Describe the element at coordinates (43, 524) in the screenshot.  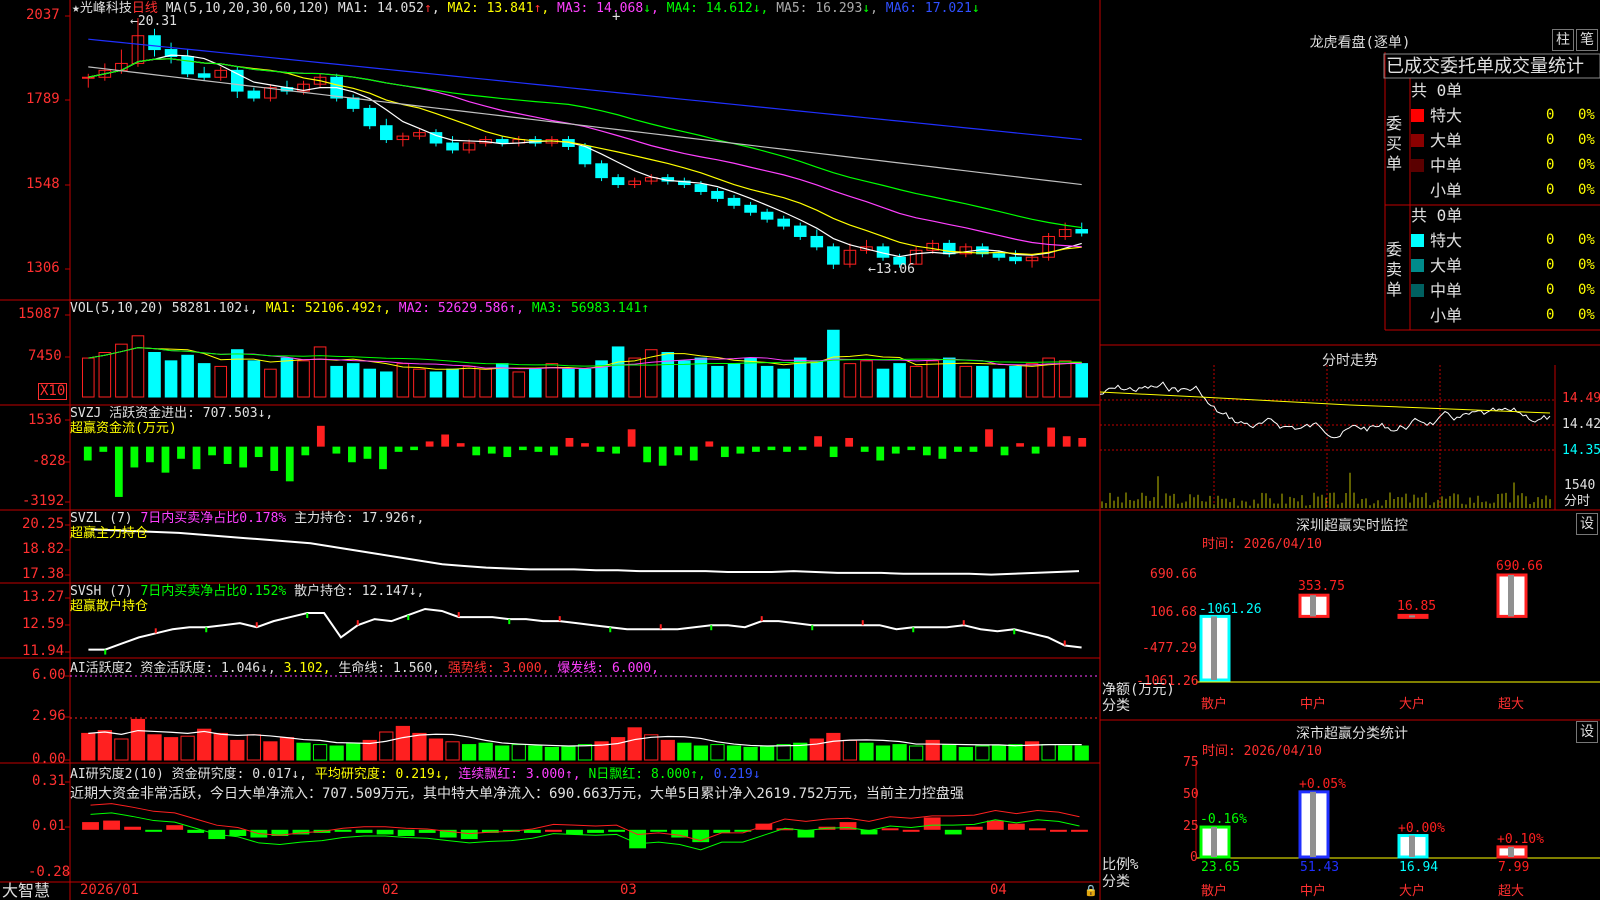
I see `svzl-axis-tick: 20.25` at that location.